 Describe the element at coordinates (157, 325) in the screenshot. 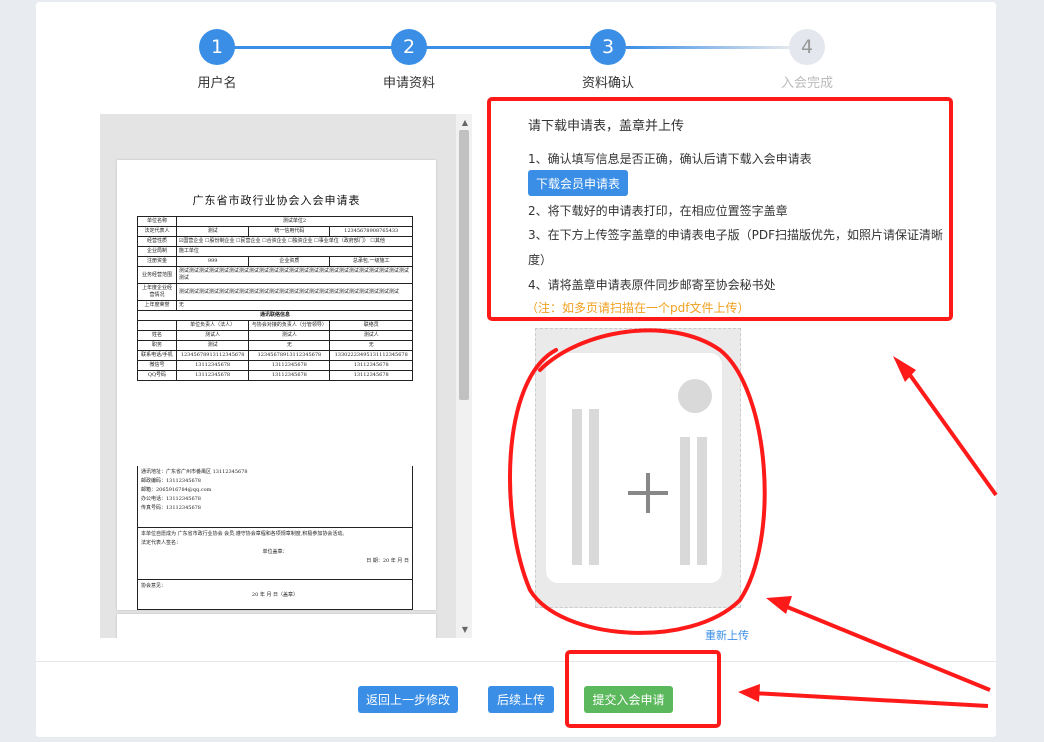

I see `form-cell` at that location.